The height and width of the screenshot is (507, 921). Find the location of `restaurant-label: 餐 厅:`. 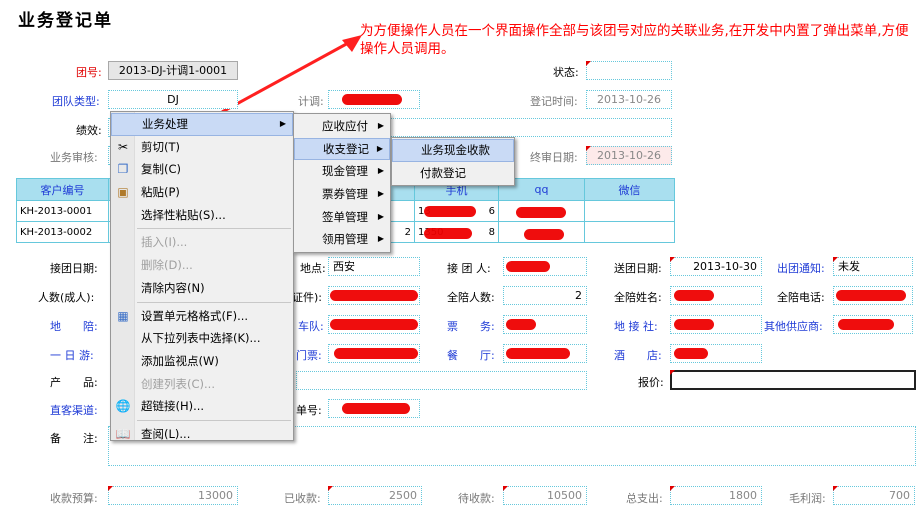

restaurant-label: 餐 厅: is located at coordinates (471, 355).